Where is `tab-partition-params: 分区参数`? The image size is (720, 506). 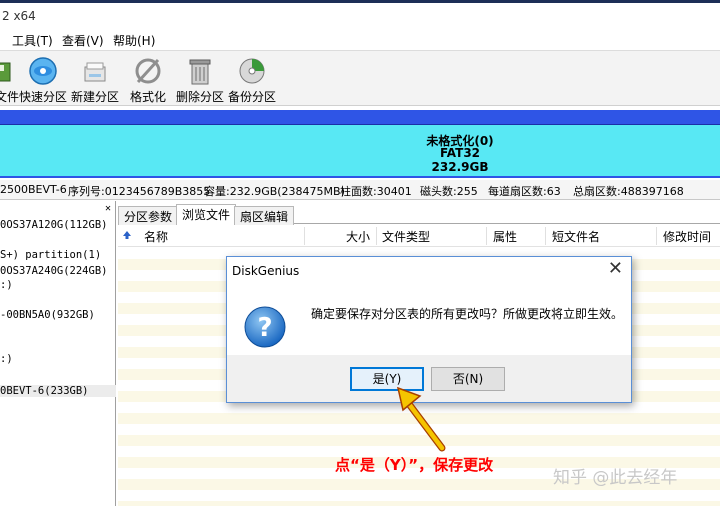 tab-partition-params: 分区参数 is located at coordinates (148, 215).